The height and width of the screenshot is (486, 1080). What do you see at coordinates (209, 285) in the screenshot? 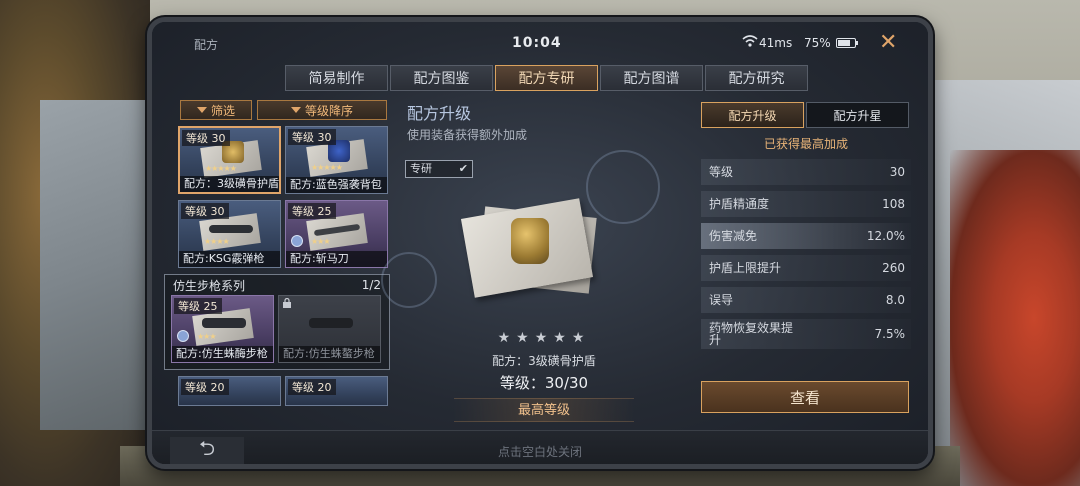
I see `series-title: 仿生步枪系列` at bounding box center [209, 285].